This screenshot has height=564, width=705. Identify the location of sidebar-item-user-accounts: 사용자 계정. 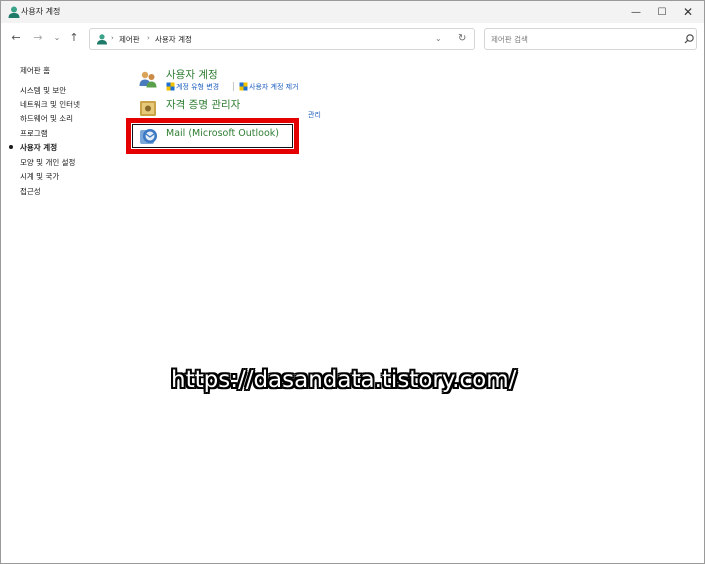
(38, 147).